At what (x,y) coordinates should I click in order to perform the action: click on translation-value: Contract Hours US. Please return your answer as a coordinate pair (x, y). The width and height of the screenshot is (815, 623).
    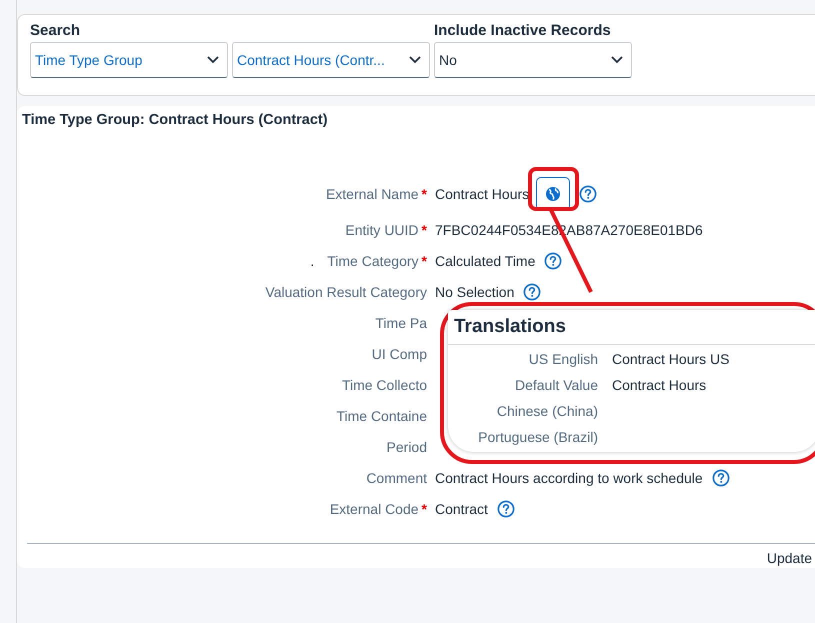
    Looking at the image, I should click on (671, 359).